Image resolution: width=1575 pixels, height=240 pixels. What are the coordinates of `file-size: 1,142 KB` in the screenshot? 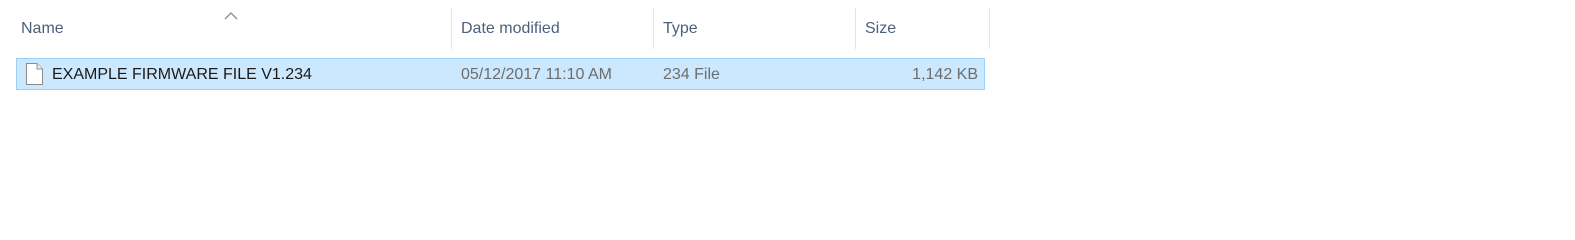 It's located at (945, 74).